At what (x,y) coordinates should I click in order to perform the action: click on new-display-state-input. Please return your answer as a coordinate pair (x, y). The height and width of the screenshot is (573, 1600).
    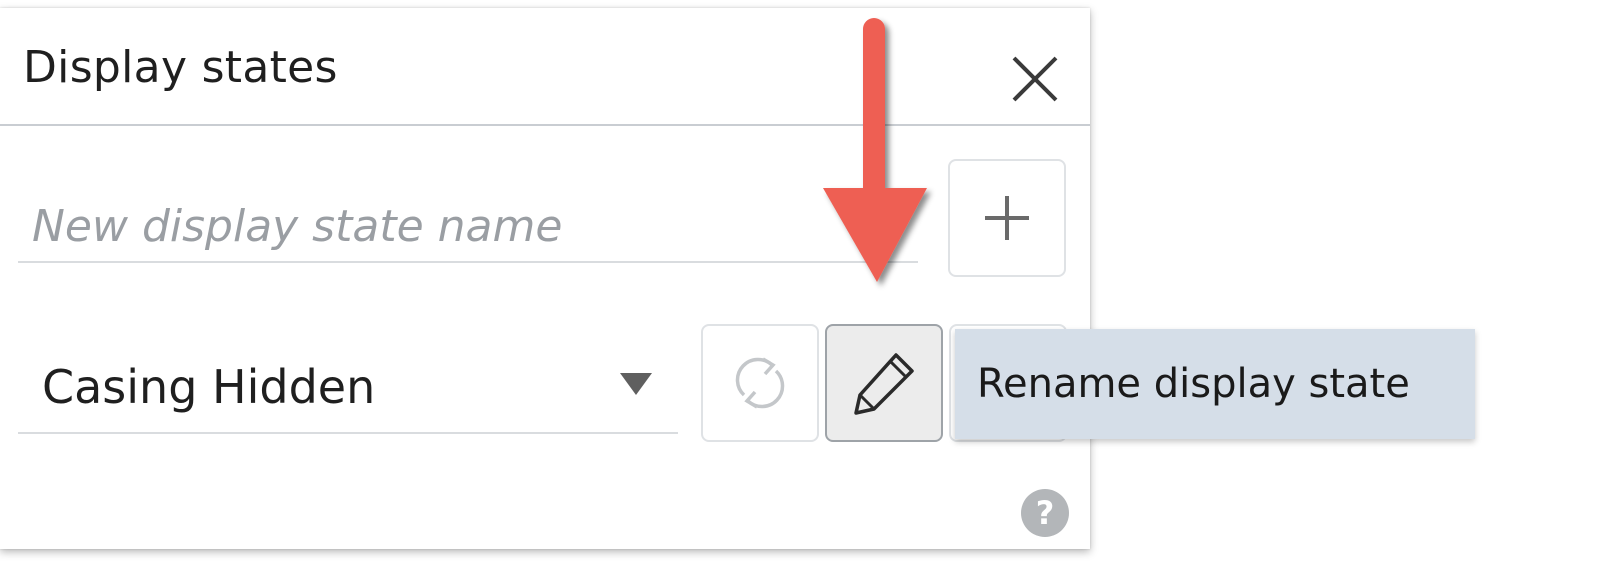
    Looking at the image, I should click on (468, 227).